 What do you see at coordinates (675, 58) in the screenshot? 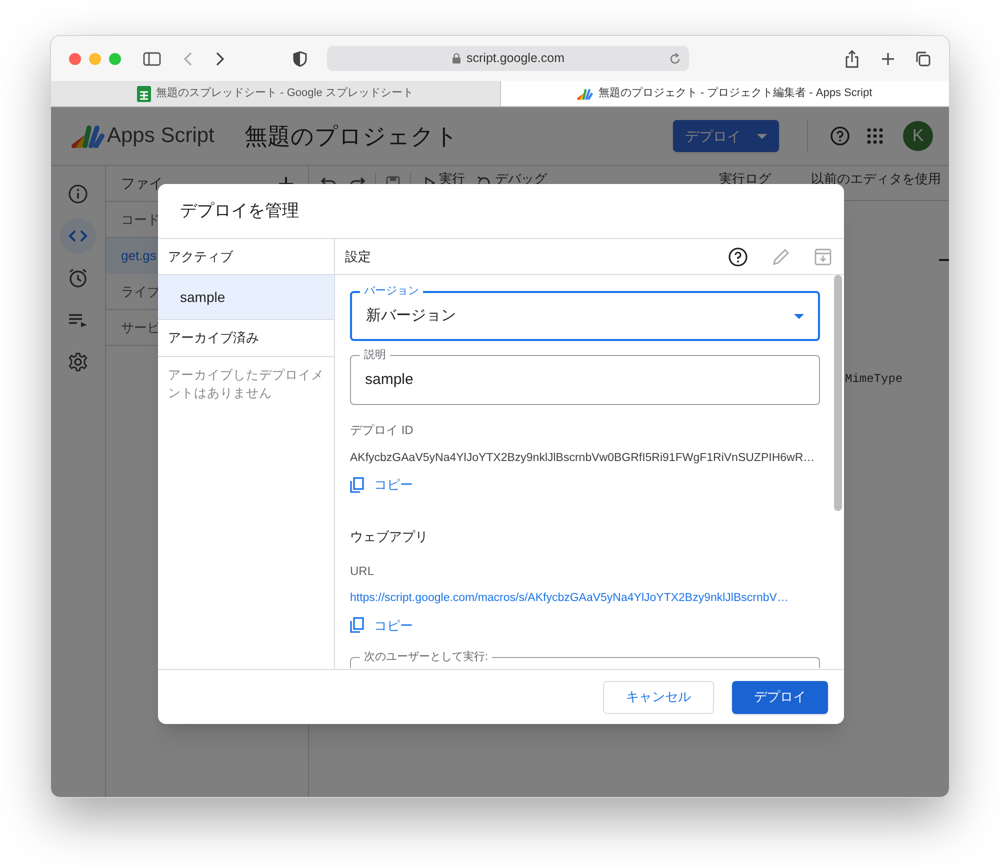
I see `reload-icon` at bounding box center [675, 58].